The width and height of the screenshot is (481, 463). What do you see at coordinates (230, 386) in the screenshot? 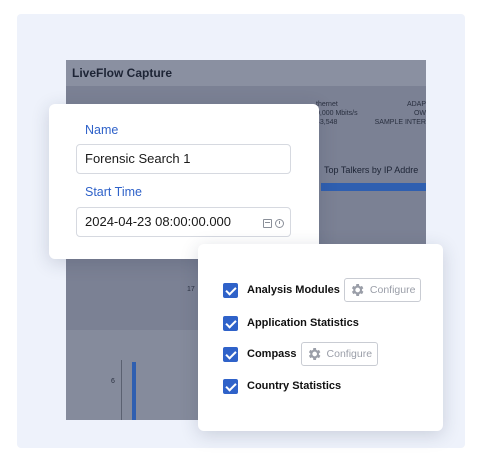
I see `country-statistics-checkbox` at bounding box center [230, 386].